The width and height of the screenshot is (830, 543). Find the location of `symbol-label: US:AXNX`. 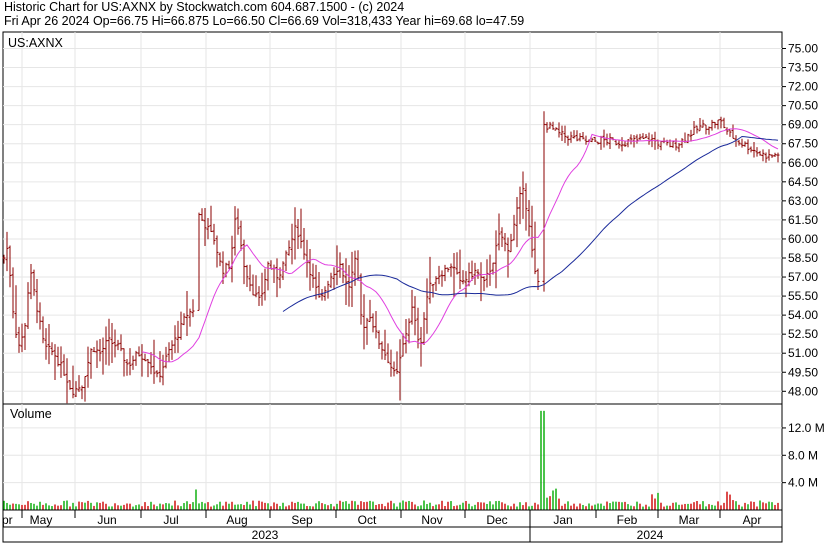

symbol-label: US:AXNX is located at coordinates (36, 43).